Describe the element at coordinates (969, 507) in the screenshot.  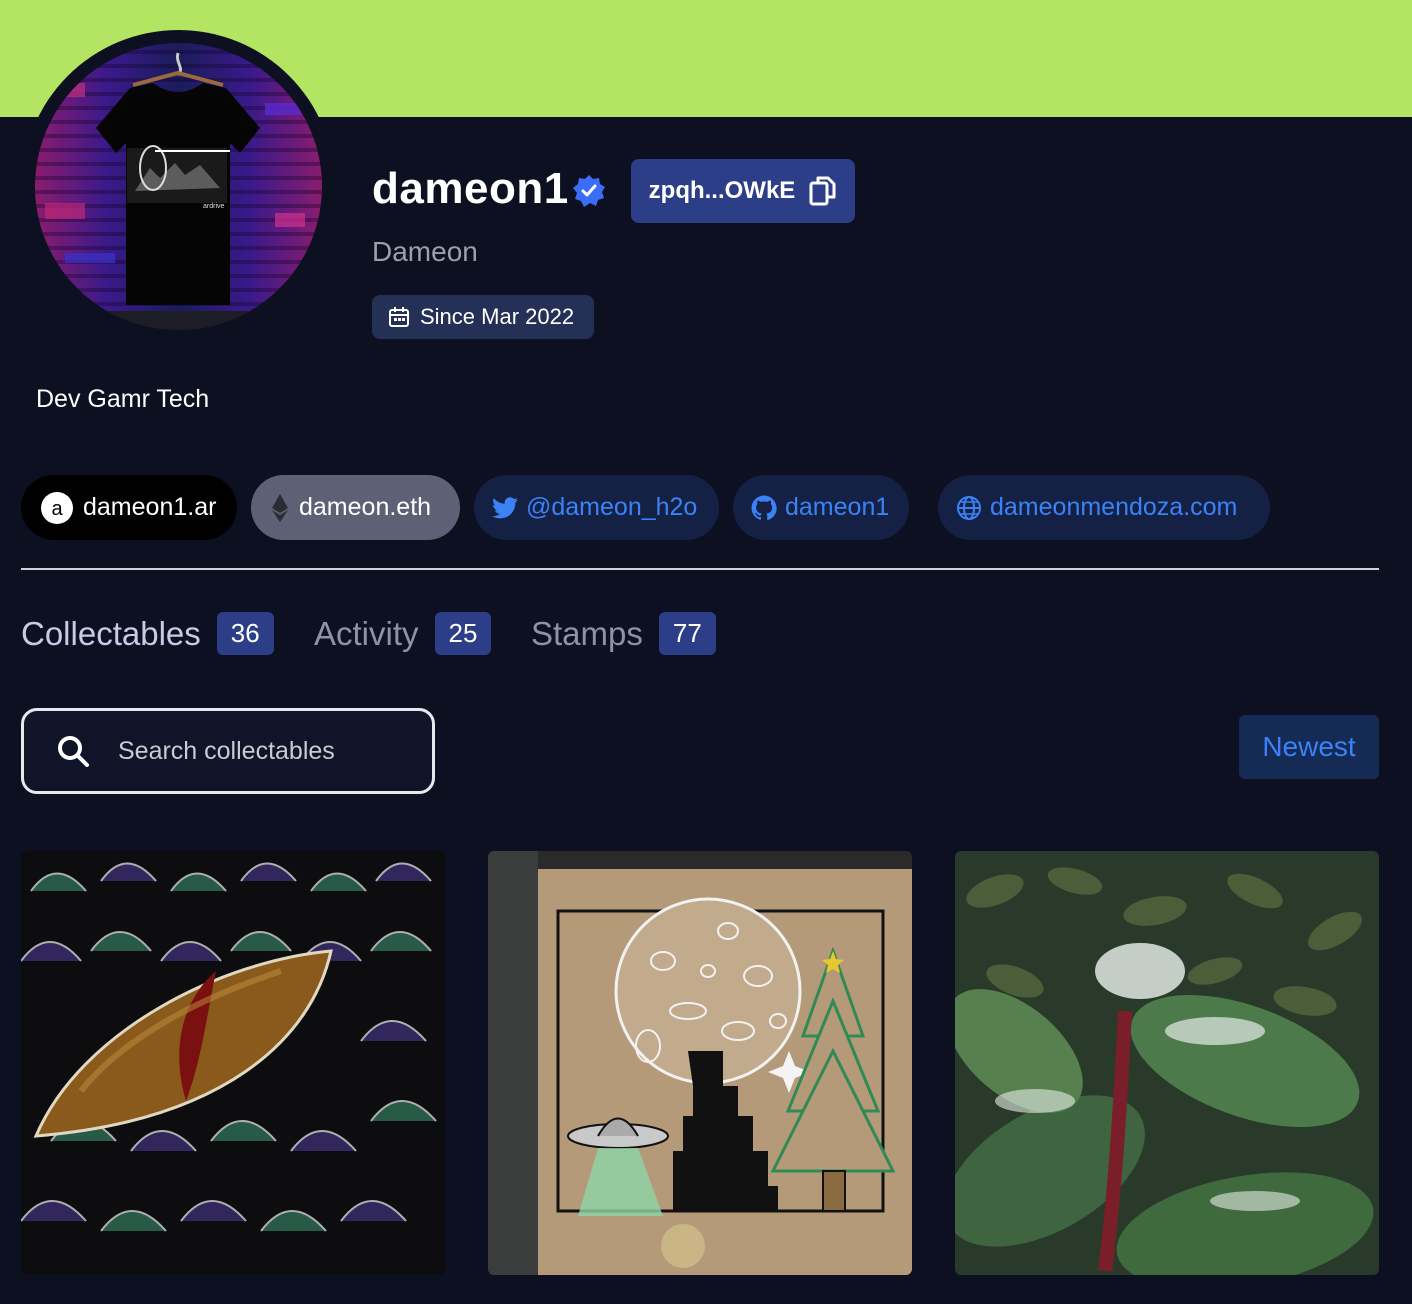
I see `globe-icon` at that location.